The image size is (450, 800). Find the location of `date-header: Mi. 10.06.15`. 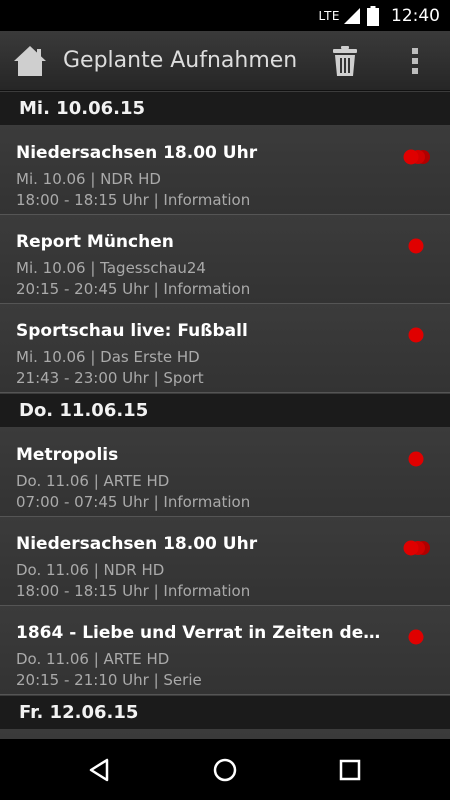

date-header: Mi. 10.06.15 is located at coordinates (225, 108).